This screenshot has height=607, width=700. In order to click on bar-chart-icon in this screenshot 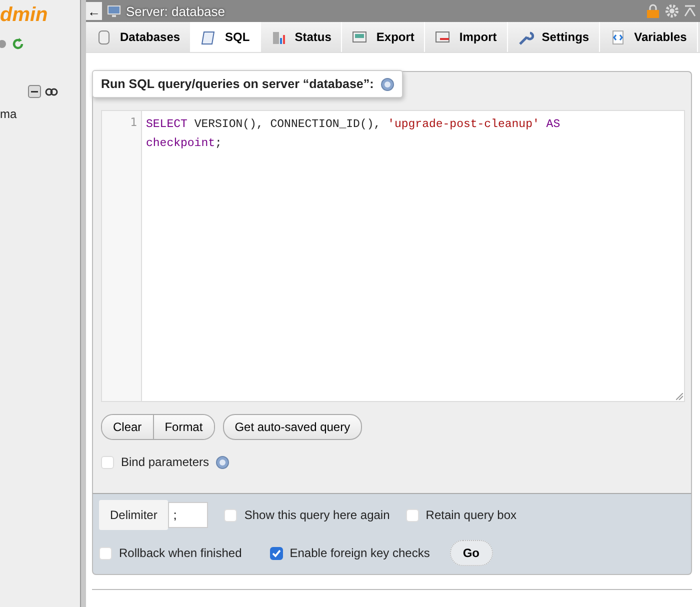, I will do `click(278, 37)`.